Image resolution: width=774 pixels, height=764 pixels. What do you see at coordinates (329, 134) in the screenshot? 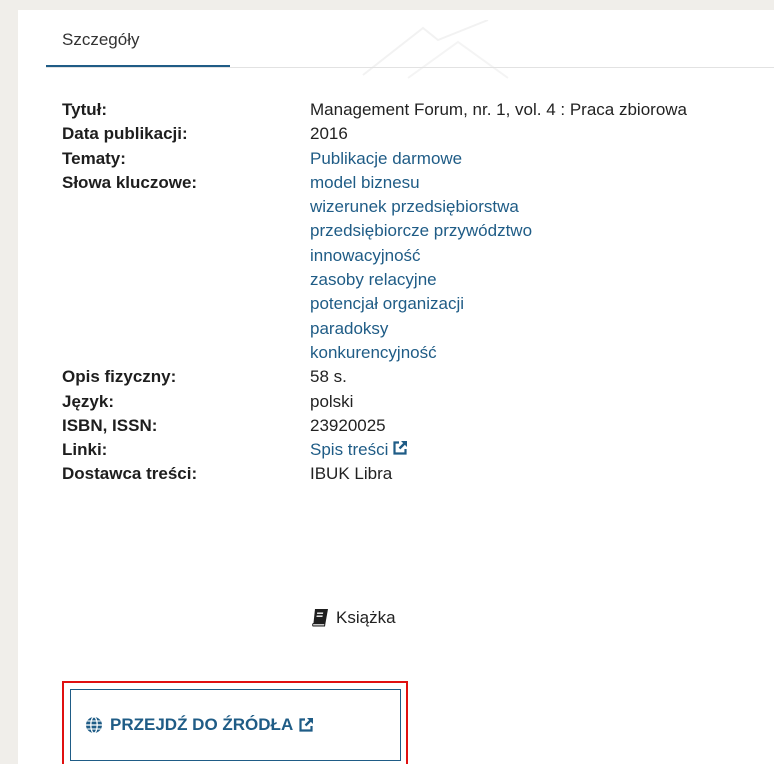
I see `value-date: 2016` at bounding box center [329, 134].